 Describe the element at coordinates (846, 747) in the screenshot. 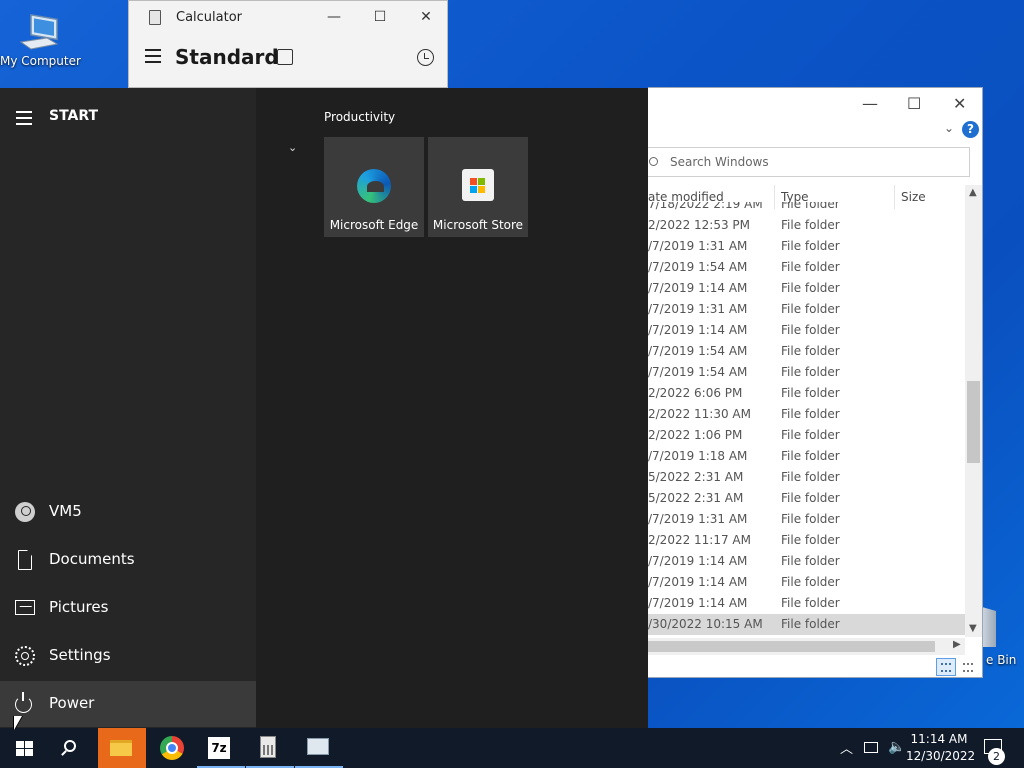

I see `show-hidden-icons-chevron-icon: ︿` at that location.